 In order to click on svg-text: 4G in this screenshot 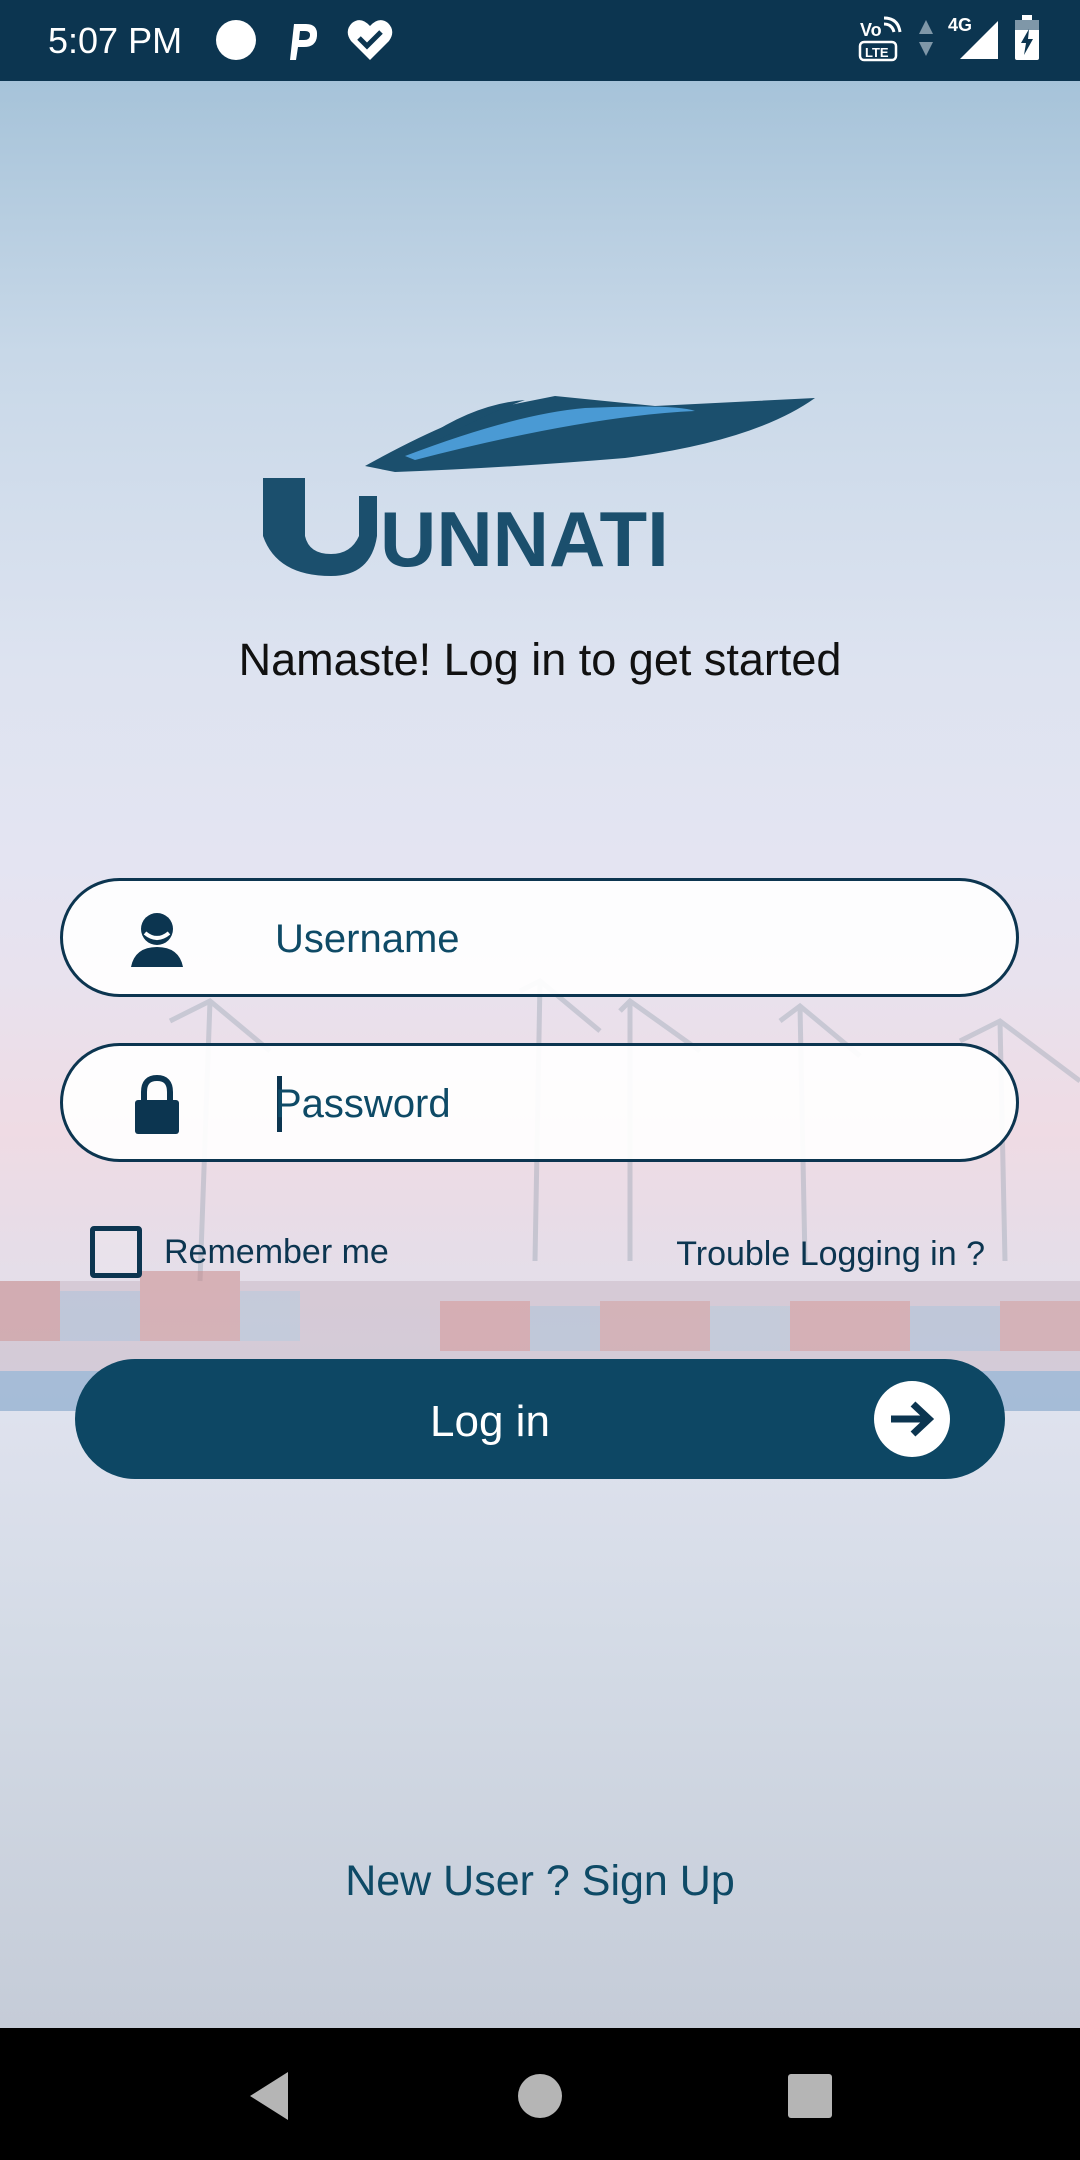, I will do `click(960, 25)`.